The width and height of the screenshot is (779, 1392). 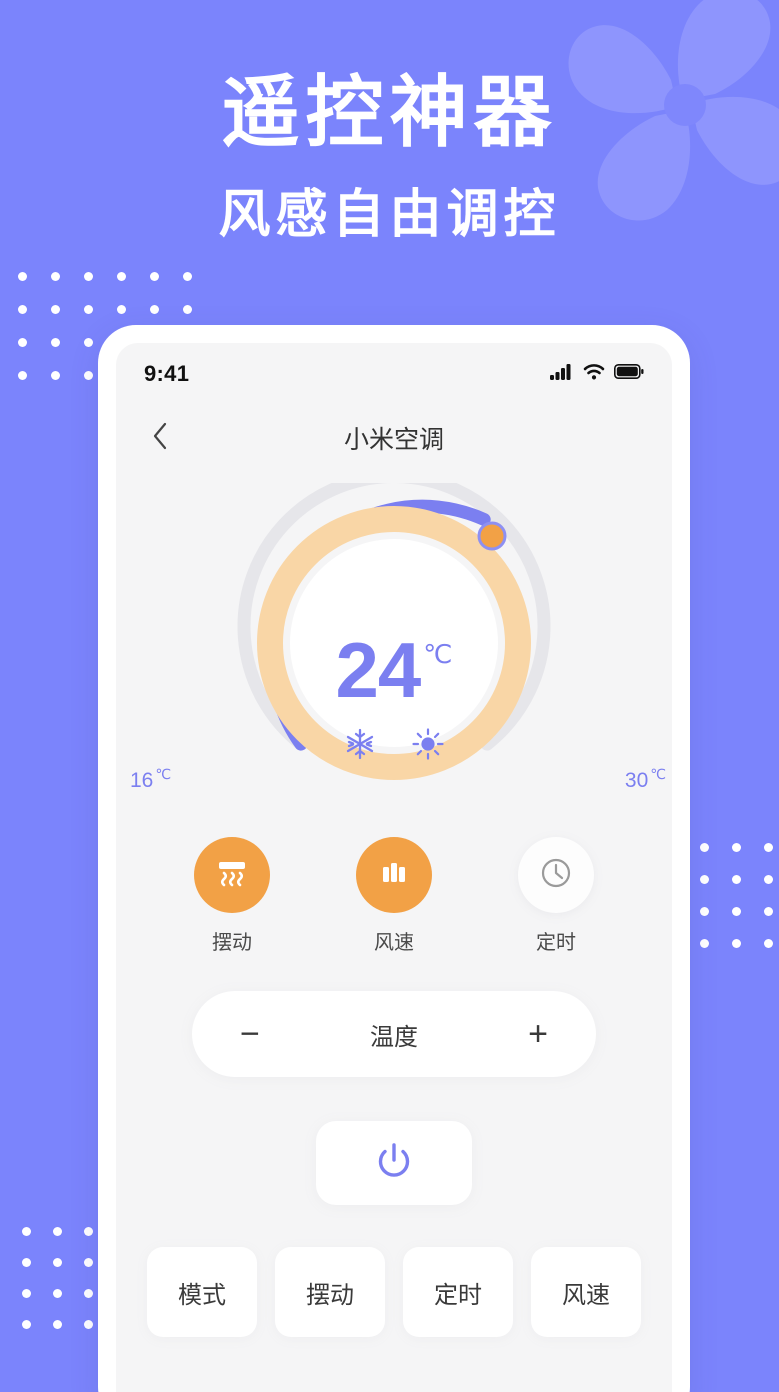 What do you see at coordinates (394, 1037) in the screenshot?
I see `temperature-stepper-label: 温度` at bounding box center [394, 1037].